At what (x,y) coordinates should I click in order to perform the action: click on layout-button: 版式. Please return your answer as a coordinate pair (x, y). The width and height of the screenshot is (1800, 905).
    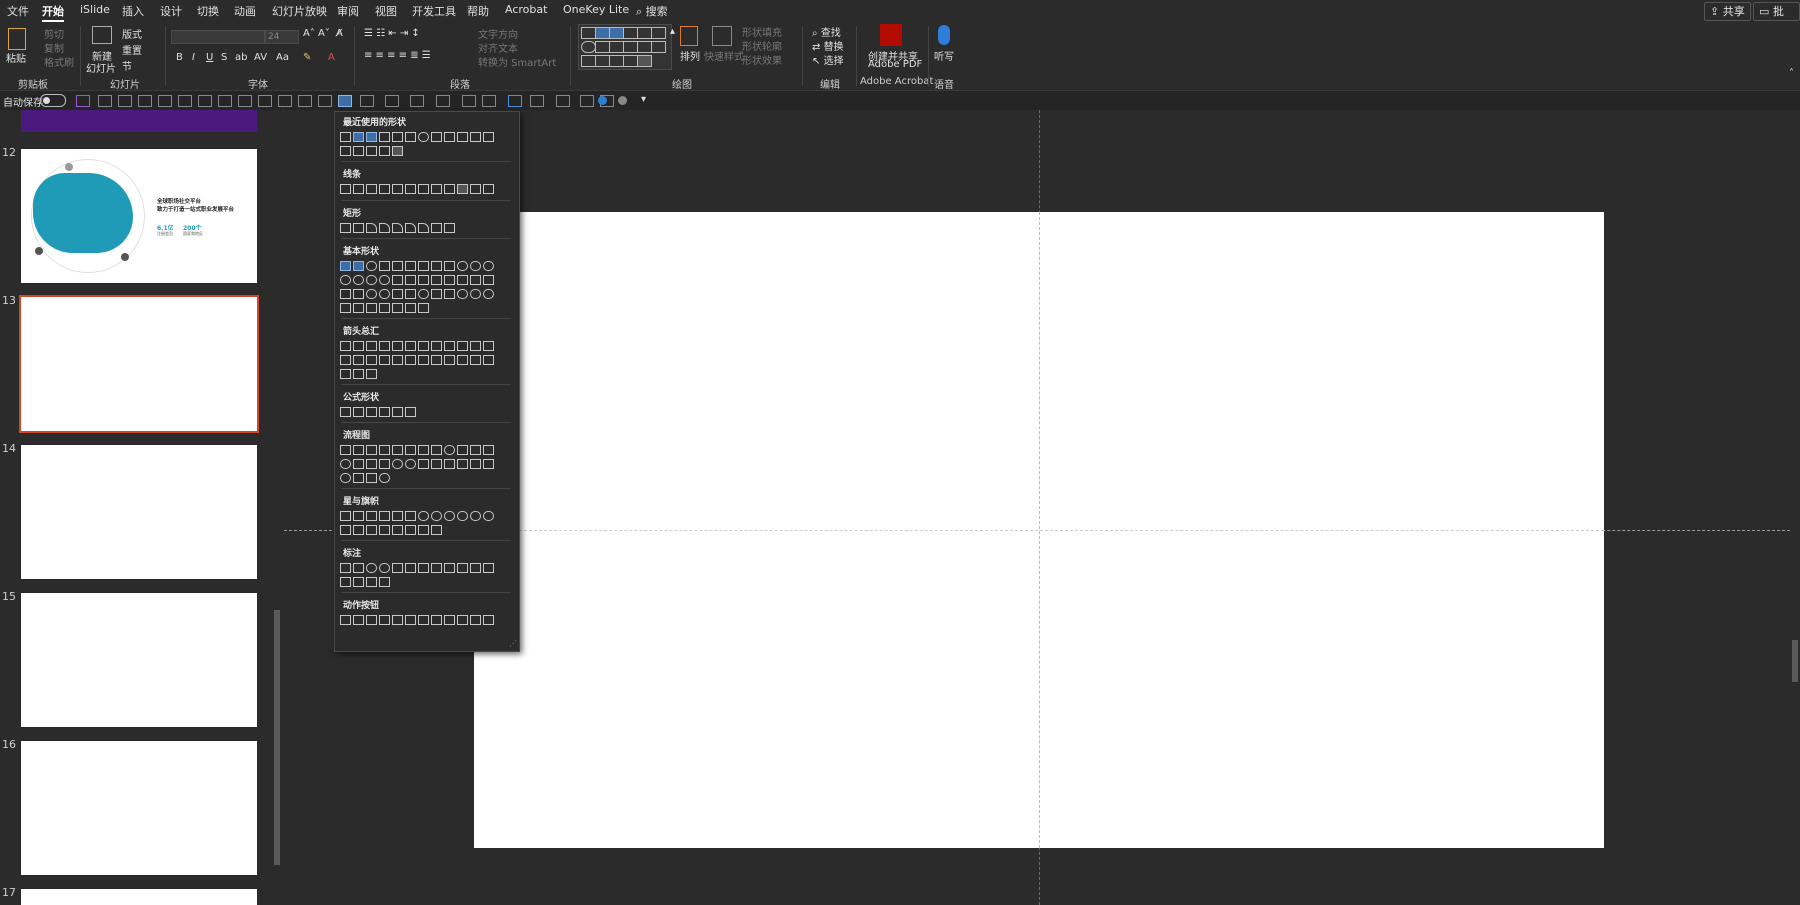
    Looking at the image, I should click on (132, 33).